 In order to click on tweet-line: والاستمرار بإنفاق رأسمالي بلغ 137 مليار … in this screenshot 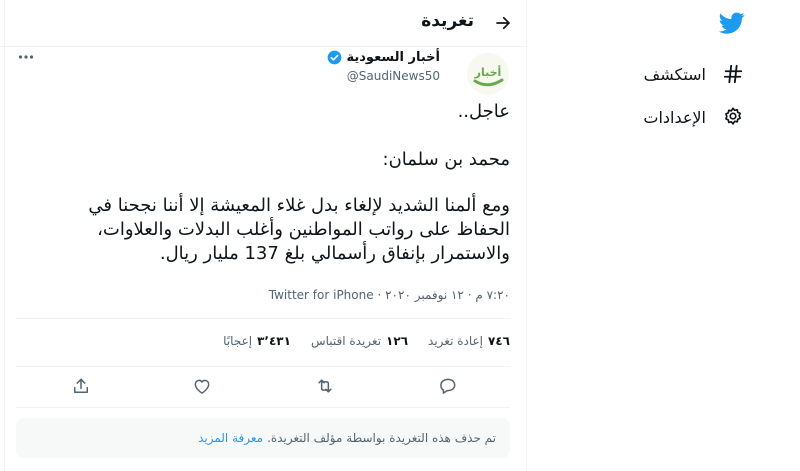, I will do `click(334, 253)`.